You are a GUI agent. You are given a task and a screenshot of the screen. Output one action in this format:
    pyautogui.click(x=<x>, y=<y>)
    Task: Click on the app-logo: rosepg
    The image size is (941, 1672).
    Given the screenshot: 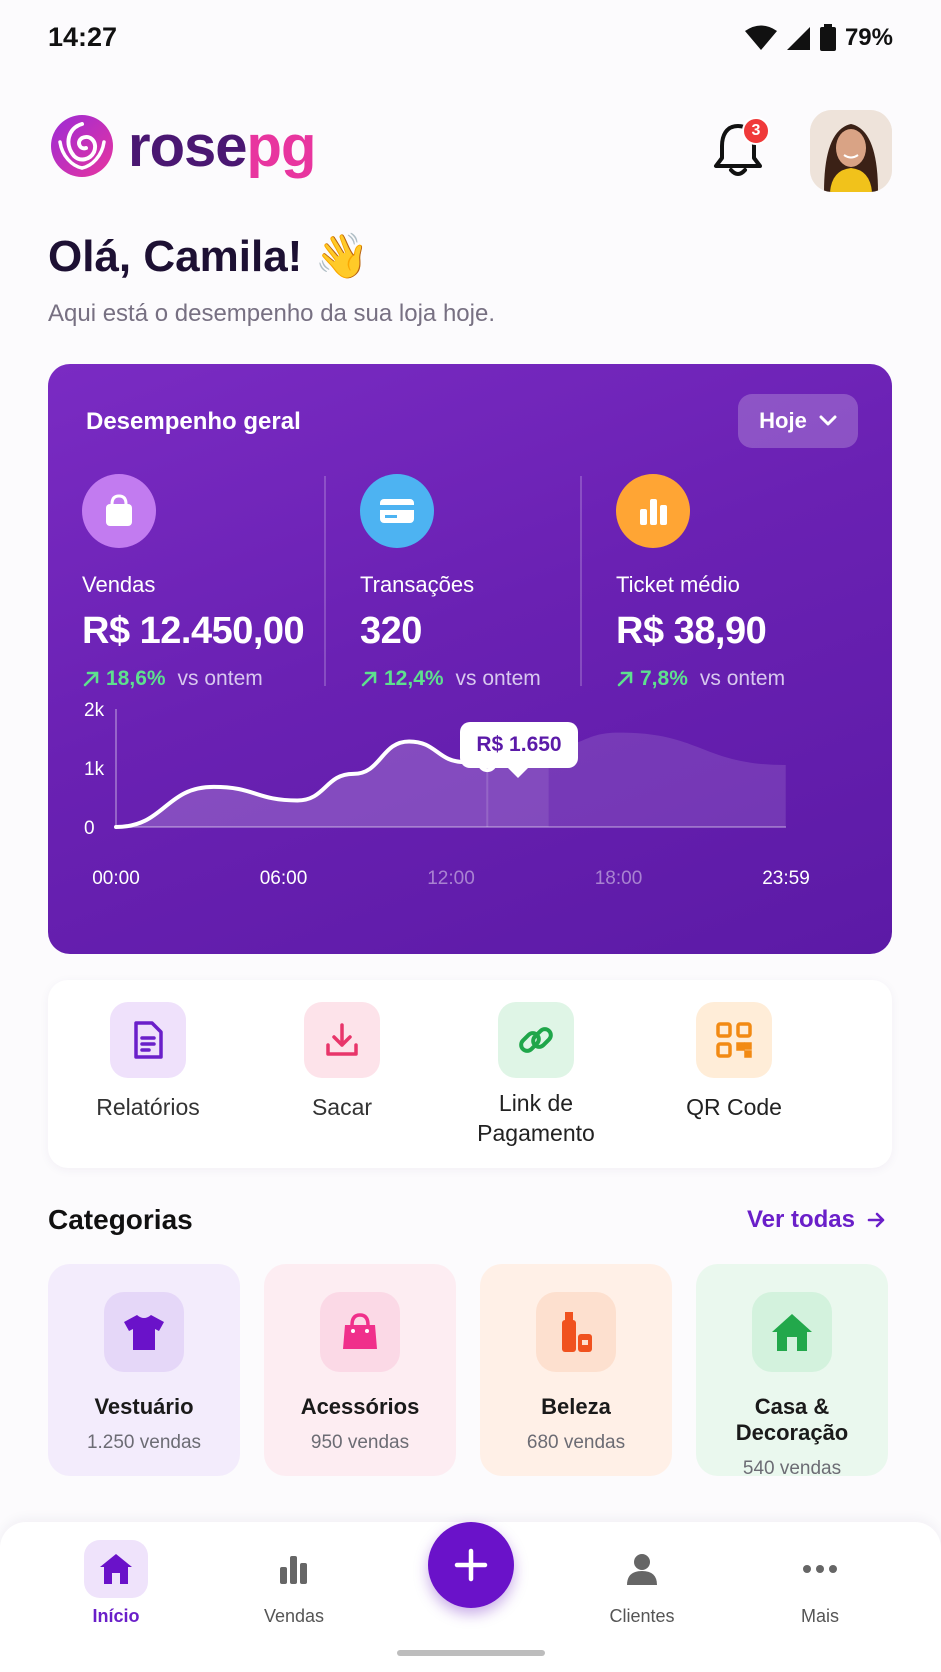 What is the action you would take?
    pyautogui.click(x=182, y=146)
    